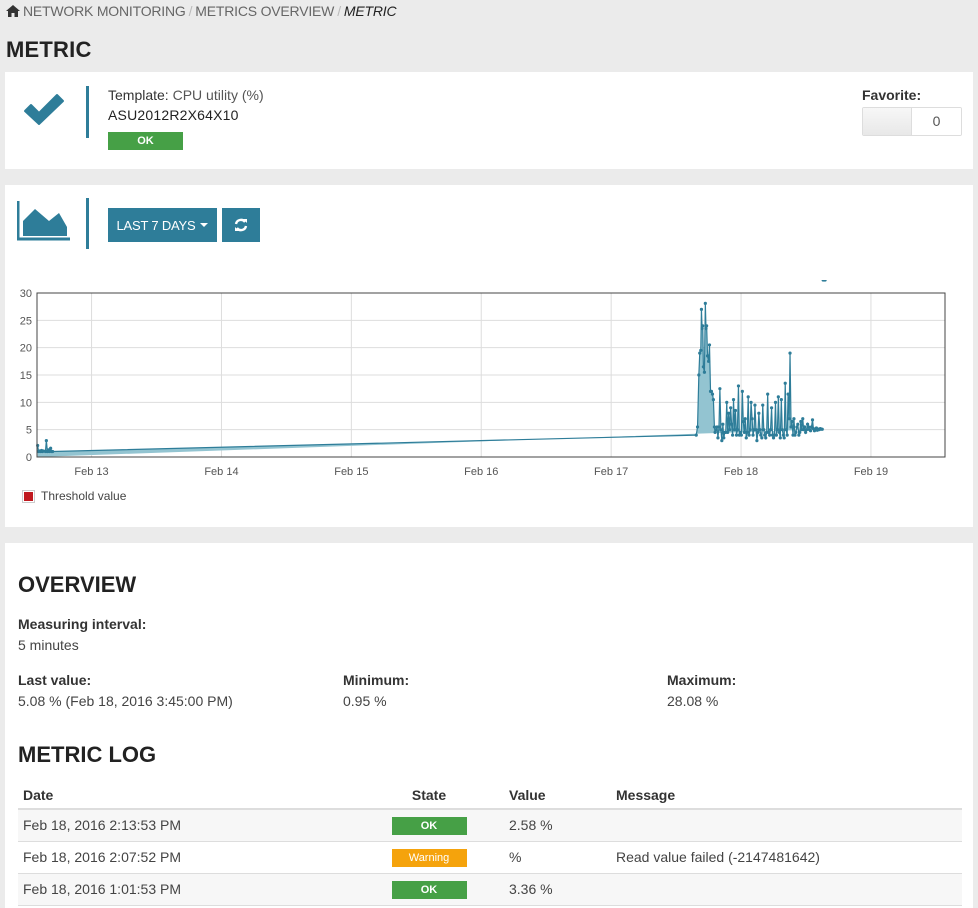 This screenshot has height=908, width=978. Describe the element at coordinates (351, 472) in the screenshot. I see `x-tick-label: Feb 15` at that location.